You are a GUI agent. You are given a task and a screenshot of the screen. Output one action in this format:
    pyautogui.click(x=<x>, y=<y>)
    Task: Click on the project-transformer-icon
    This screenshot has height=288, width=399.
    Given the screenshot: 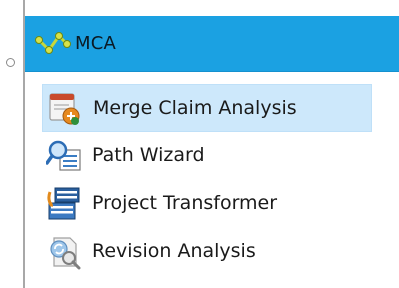 What is the action you would take?
    pyautogui.click(x=63, y=203)
    